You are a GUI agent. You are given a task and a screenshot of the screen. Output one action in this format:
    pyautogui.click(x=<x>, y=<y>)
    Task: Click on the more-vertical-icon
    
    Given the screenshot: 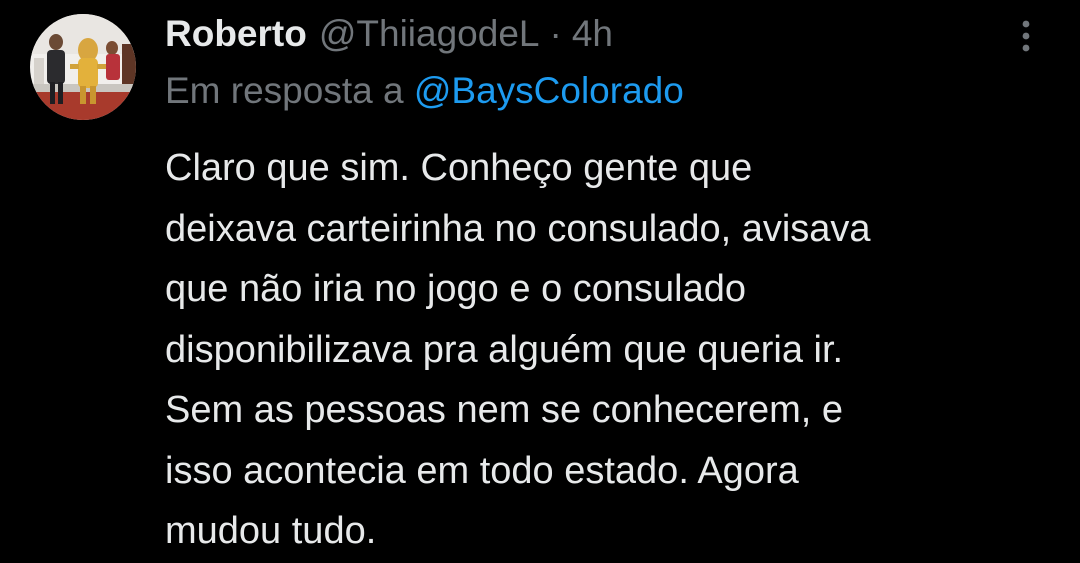 What is the action you would take?
    pyautogui.click(x=1026, y=36)
    